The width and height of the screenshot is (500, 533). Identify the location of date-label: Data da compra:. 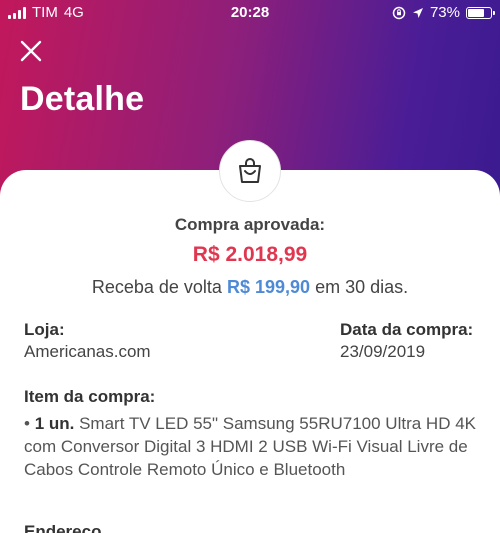
(407, 329).